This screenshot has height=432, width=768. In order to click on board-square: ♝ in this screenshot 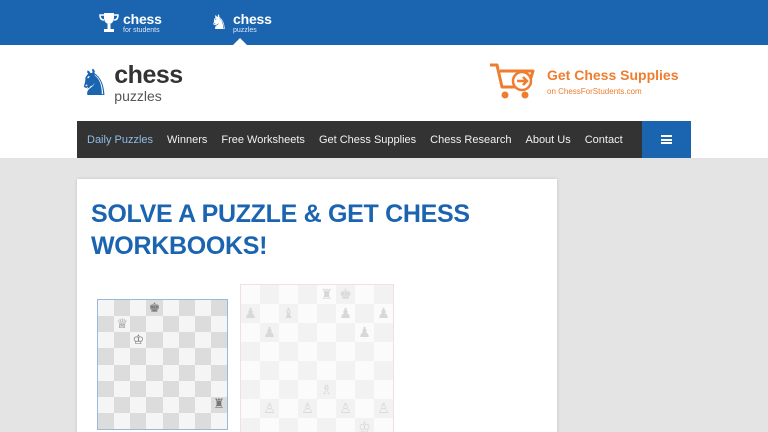, I will do `click(288, 313)`.